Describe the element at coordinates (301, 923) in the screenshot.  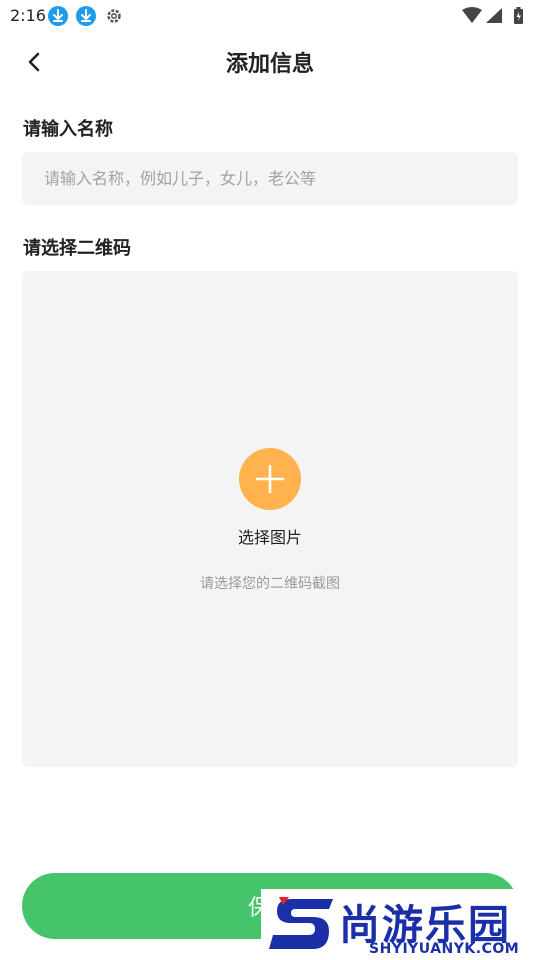
I see `watermark-logo-icon` at that location.